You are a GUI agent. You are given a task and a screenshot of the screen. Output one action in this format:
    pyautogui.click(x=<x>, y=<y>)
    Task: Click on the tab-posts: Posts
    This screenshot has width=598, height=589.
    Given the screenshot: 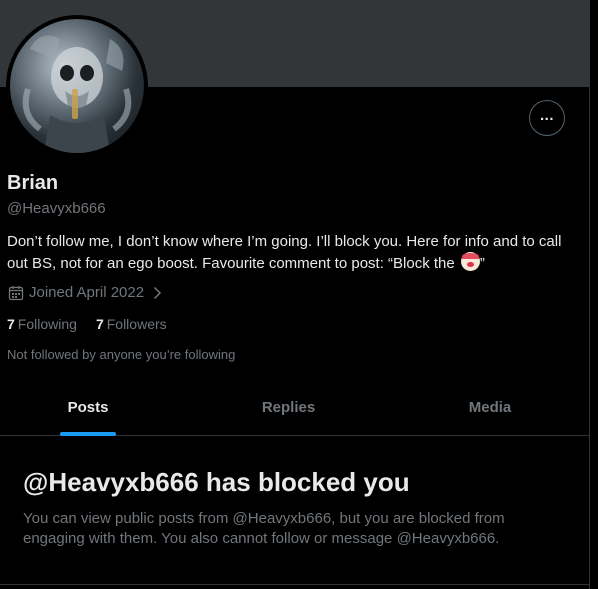 What is the action you would take?
    pyautogui.click(x=88, y=408)
    